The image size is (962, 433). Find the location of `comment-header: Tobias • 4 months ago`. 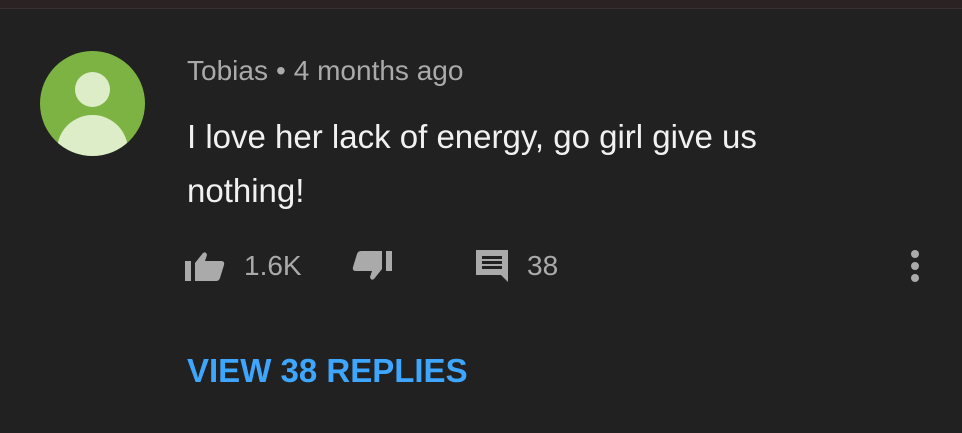

comment-header: Tobias • 4 months ago is located at coordinates (325, 71).